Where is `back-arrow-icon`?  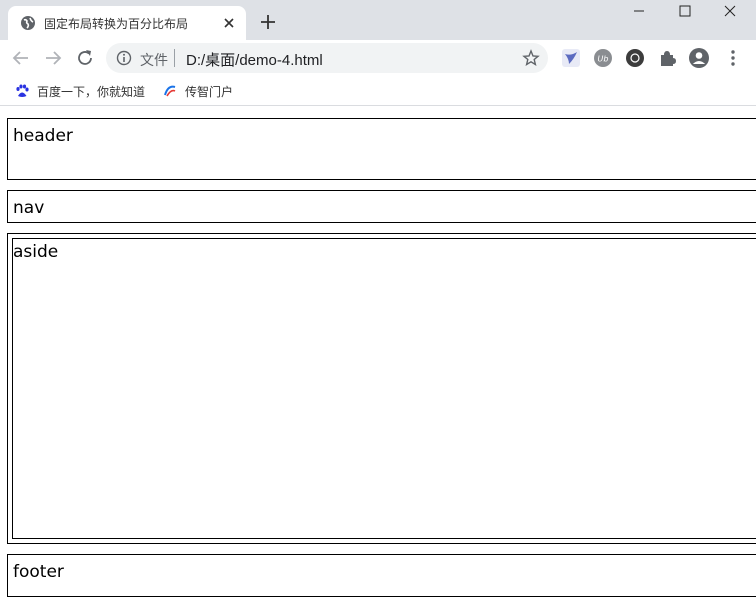
back-arrow-icon is located at coordinates (21, 58).